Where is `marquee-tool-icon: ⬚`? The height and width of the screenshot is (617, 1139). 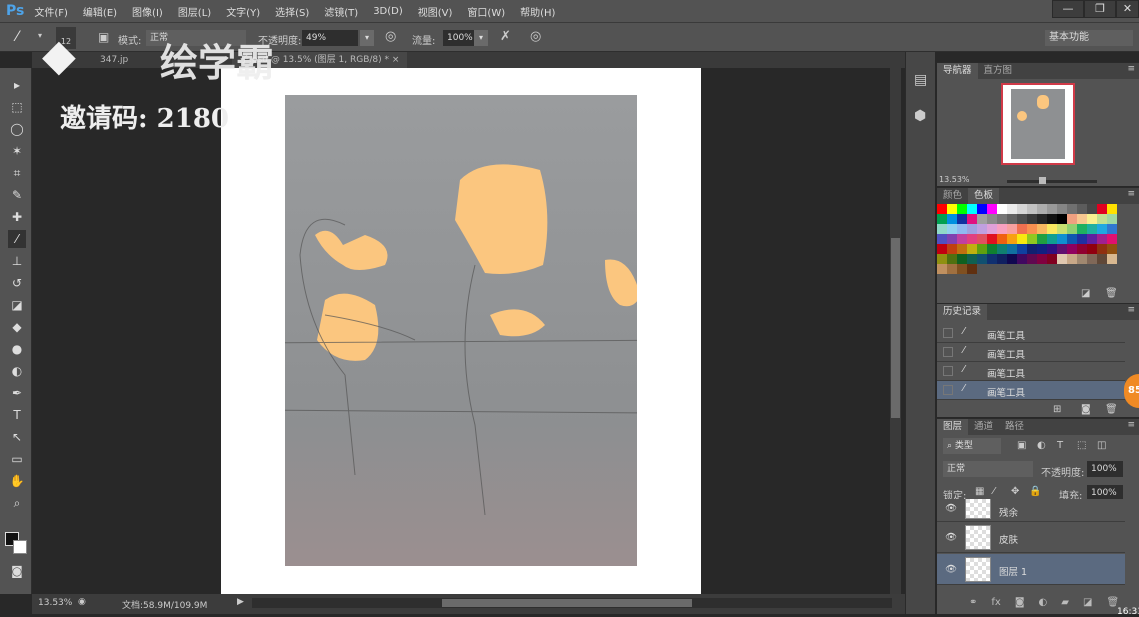 marquee-tool-icon: ⬚ is located at coordinates (17, 107).